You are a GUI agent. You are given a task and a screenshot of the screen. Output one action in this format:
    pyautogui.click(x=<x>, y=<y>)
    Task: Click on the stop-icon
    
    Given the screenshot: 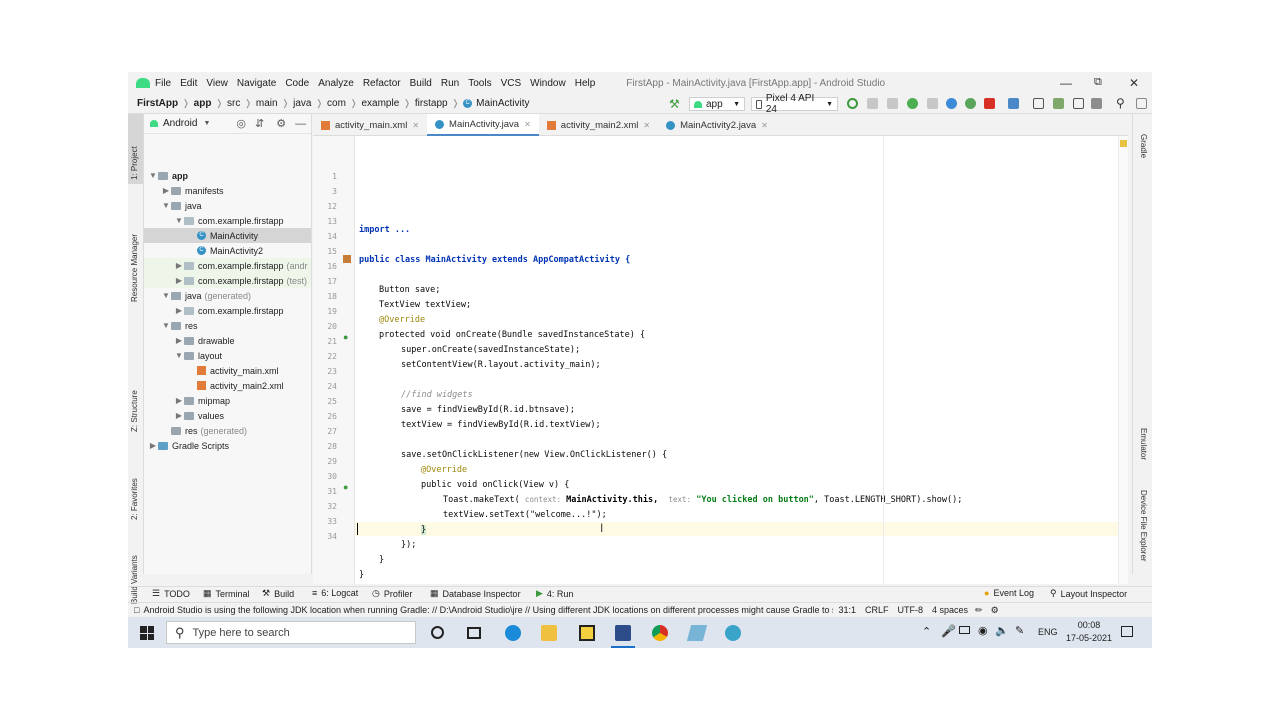 What is the action you would take?
    pyautogui.click(x=989, y=103)
    